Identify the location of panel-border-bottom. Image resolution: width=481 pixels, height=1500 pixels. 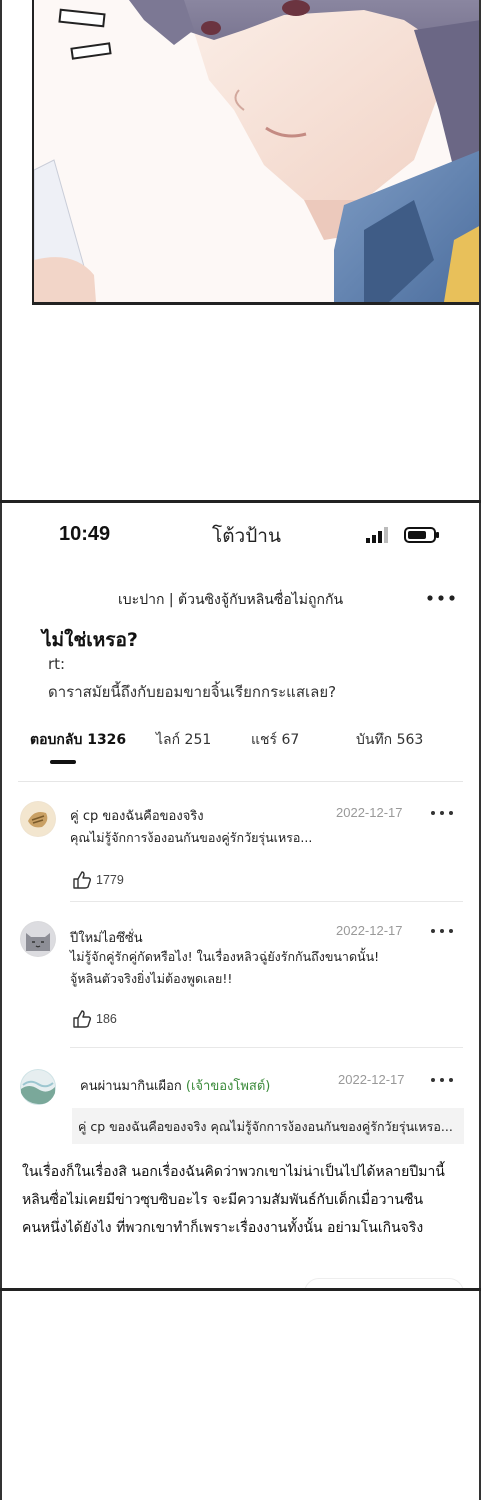
(256, 303).